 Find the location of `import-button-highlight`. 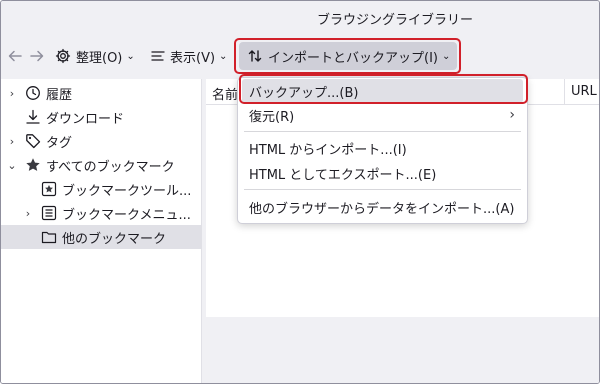

import-button-highlight is located at coordinates (347, 56).